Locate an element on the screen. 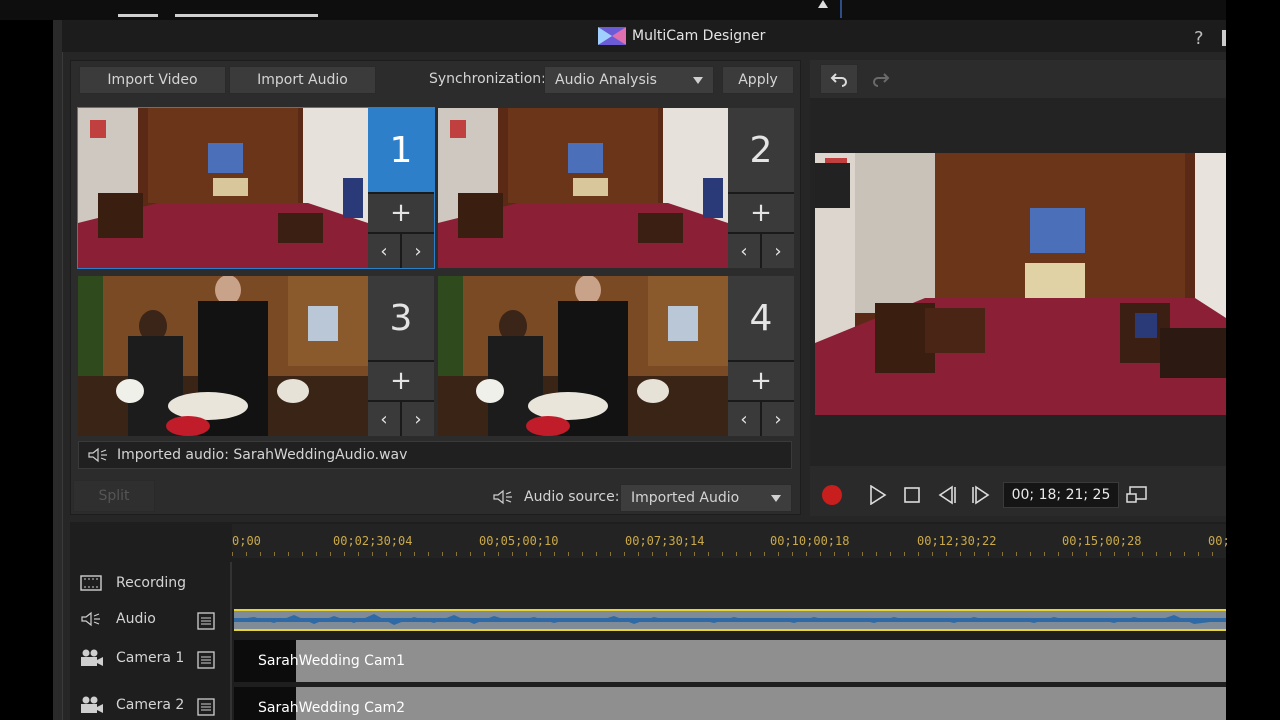 The image size is (1280, 720). camera-2-thumbnail is located at coordinates (583, 188).